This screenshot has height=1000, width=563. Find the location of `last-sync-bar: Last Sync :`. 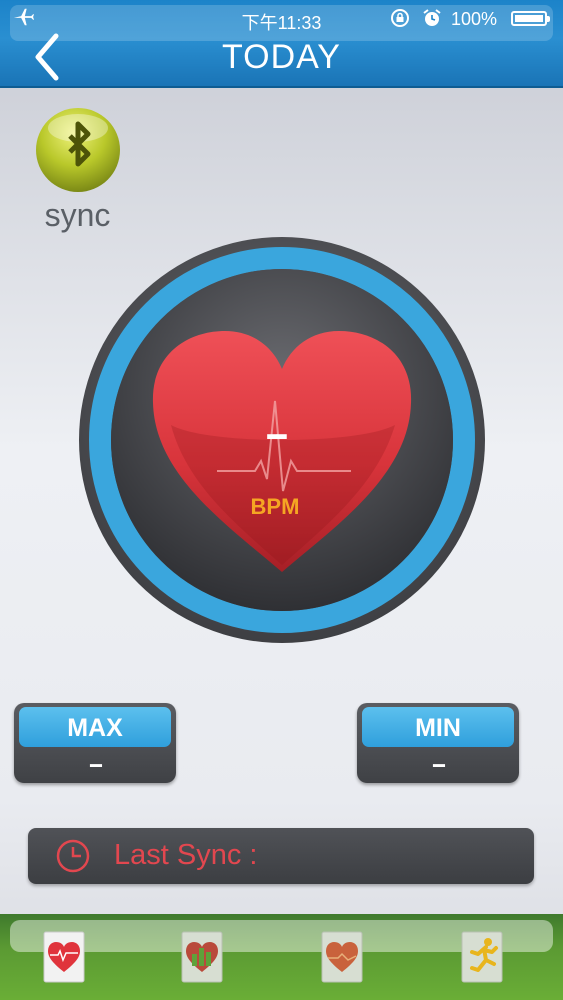

last-sync-bar: Last Sync : is located at coordinates (281, 856).